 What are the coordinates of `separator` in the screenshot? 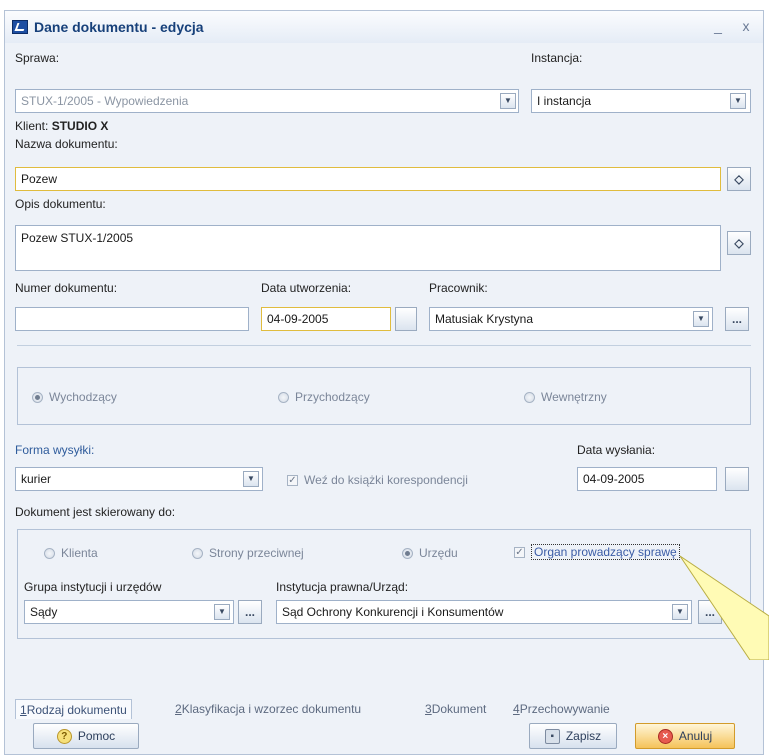 It's located at (384, 345).